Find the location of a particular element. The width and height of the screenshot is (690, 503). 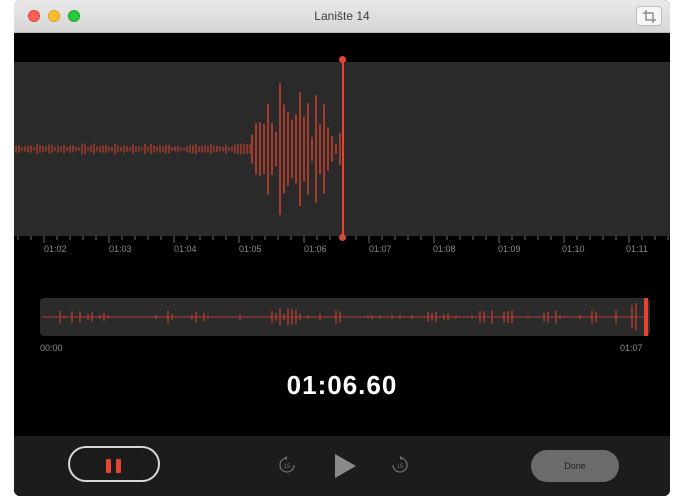

ruler-tick-label: 01:03 is located at coordinates (120, 249).